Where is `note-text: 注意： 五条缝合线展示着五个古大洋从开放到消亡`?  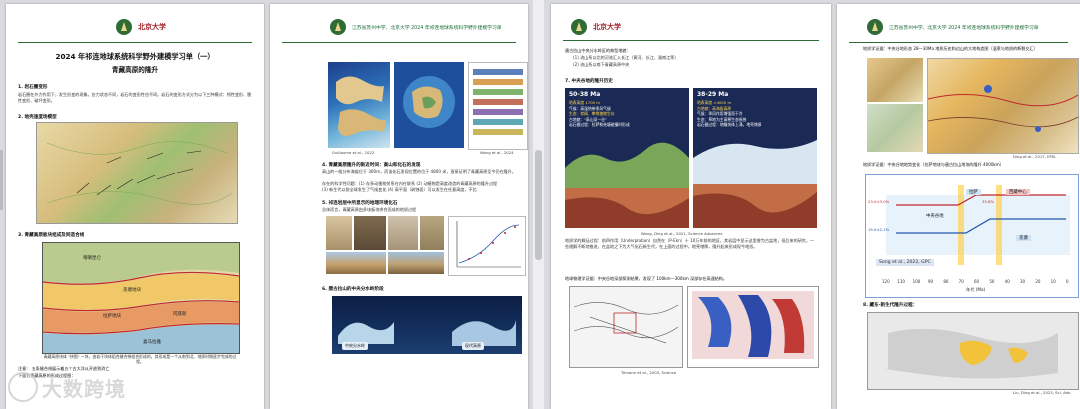
note-text: 注意： 五条缝合线展示着五个古大洋从开放到消亡 is located at coordinates (64, 368).